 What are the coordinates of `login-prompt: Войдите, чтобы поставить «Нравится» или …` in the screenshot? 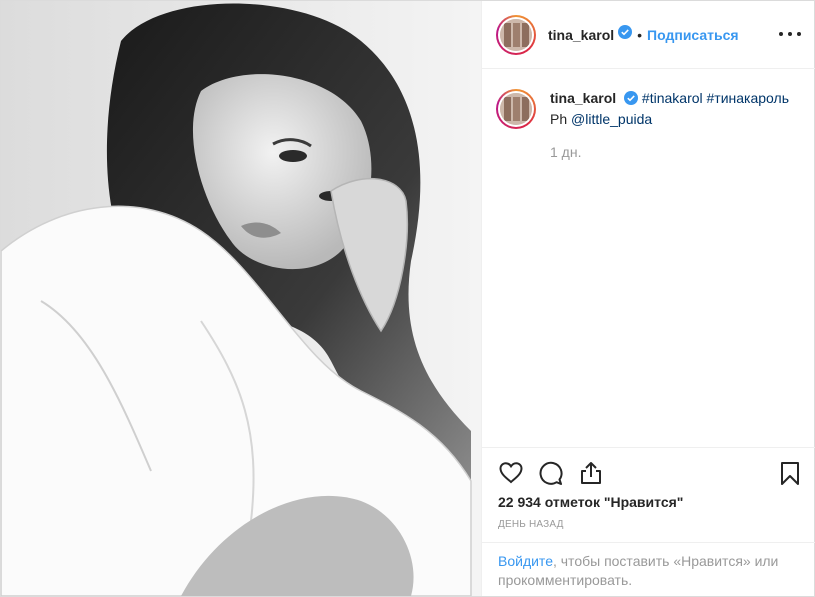 It's located at (648, 569).